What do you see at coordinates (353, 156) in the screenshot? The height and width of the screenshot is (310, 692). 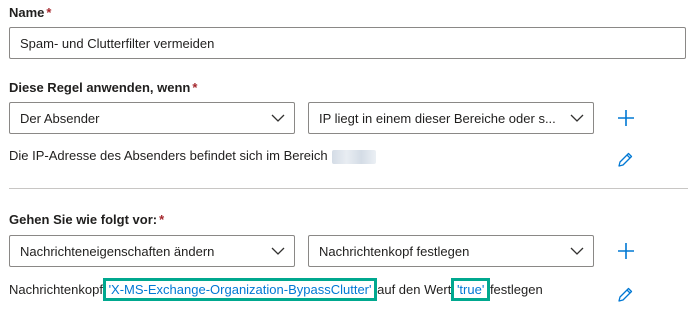 I see `redacted-ip-range` at bounding box center [353, 156].